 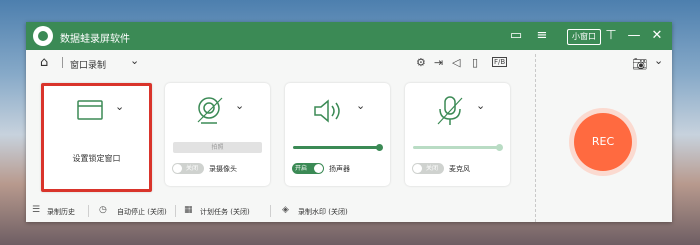 What do you see at coordinates (225, 212) in the screenshot?
I see `schedule-task-link: 计划任务 (关闭)` at bounding box center [225, 212].